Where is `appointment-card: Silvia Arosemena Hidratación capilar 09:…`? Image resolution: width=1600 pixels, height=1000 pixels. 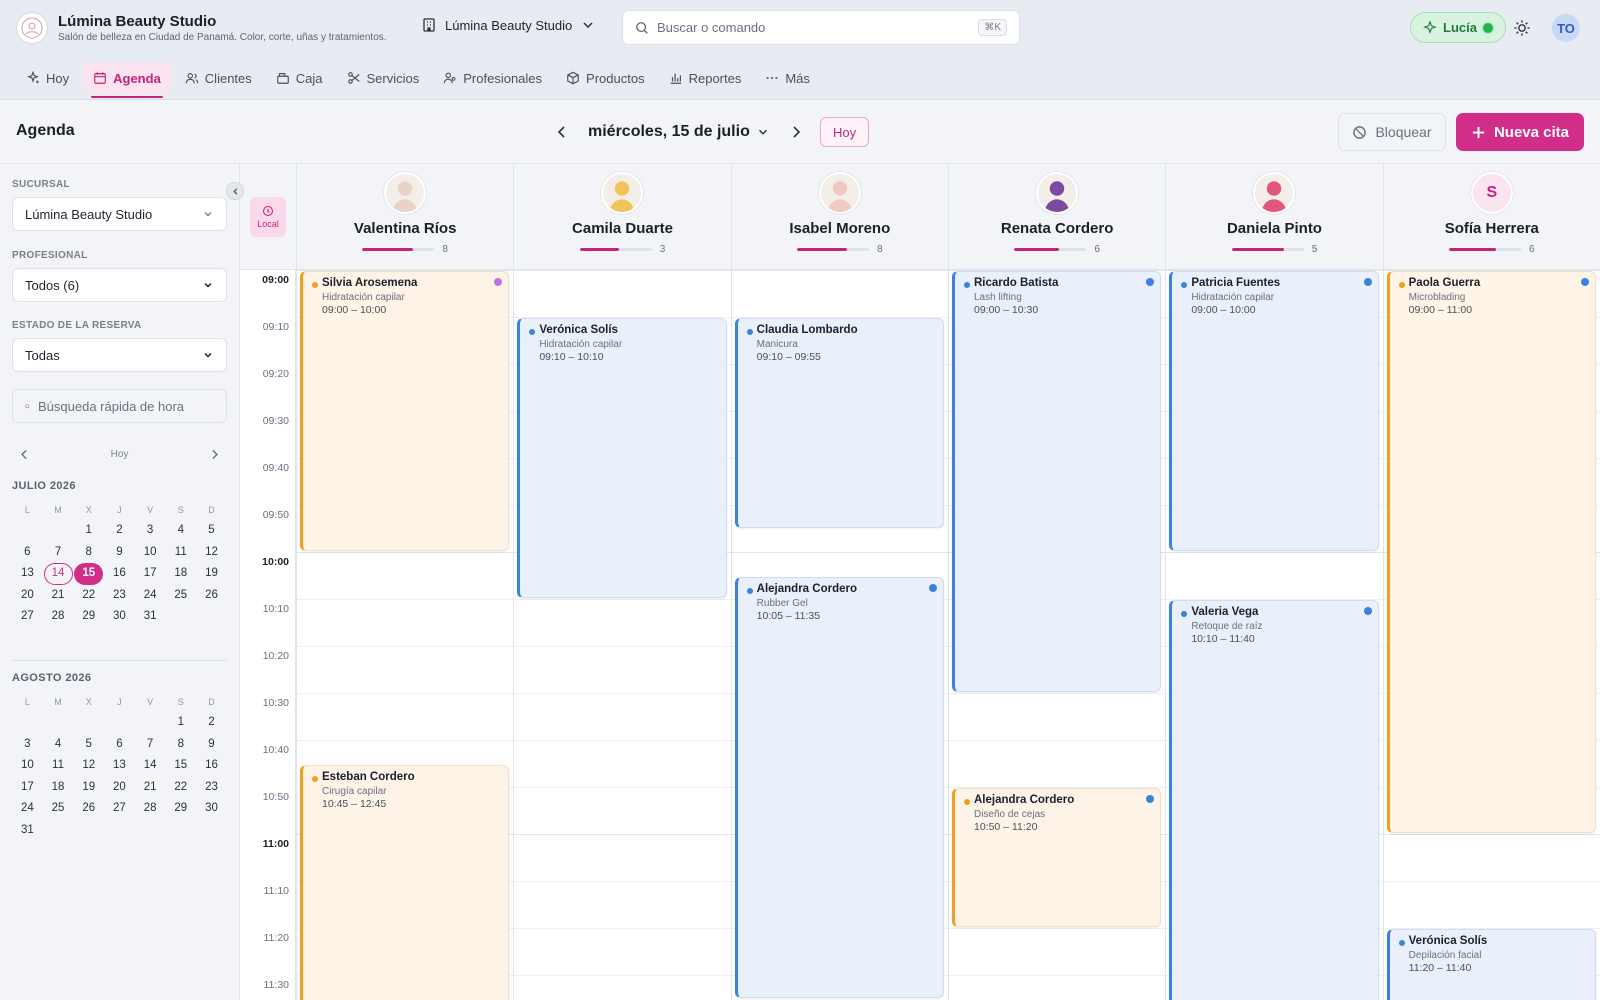
appointment-card: Silvia Arosemena Hidratación capilar 09:… is located at coordinates (405, 411).